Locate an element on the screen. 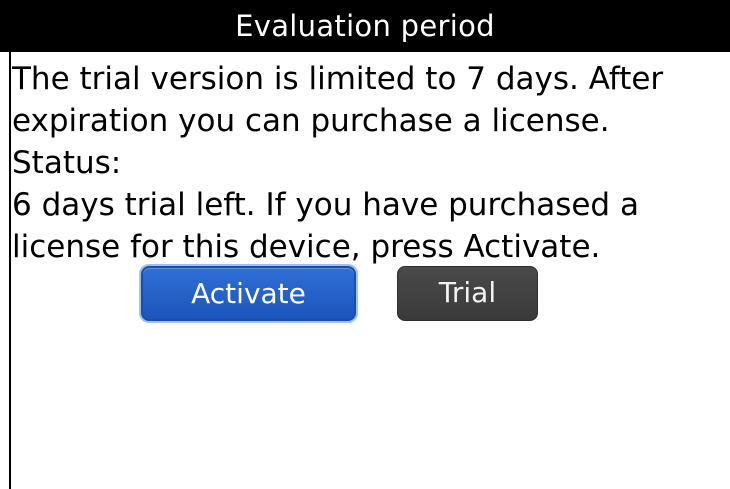 The width and height of the screenshot is (730, 489). message-line-expiration: expiration you can purchase a license. is located at coordinates (311, 121).